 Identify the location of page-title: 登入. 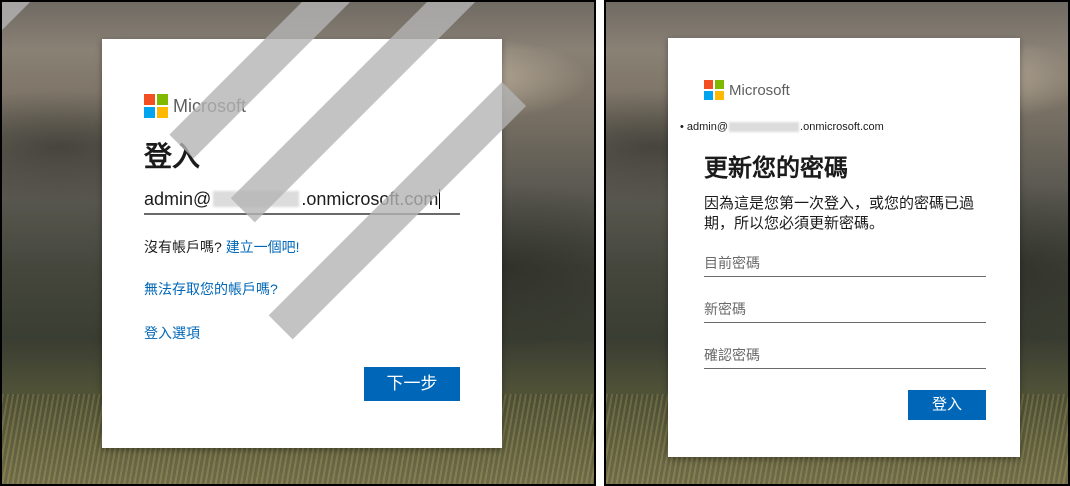
(172, 156).